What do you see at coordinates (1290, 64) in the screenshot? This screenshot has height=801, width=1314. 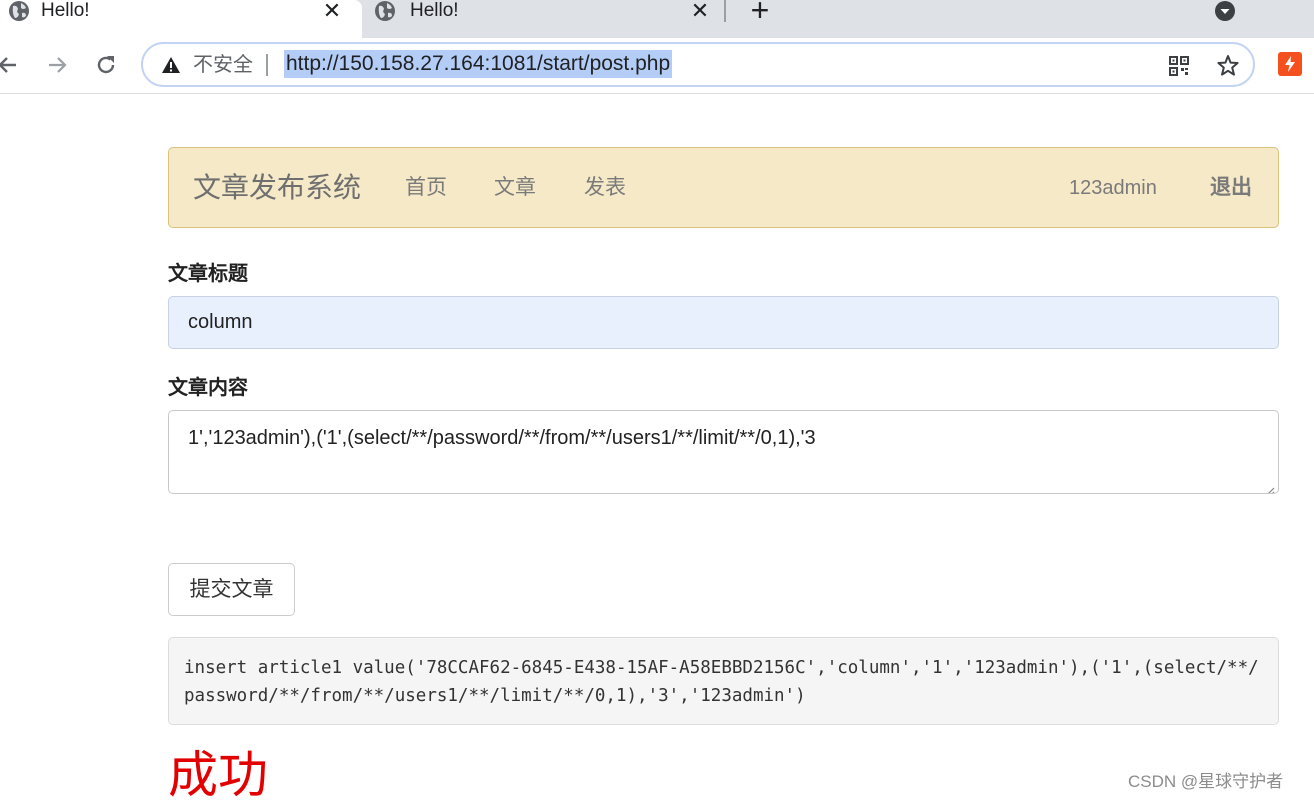 I see `extension-icon` at bounding box center [1290, 64].